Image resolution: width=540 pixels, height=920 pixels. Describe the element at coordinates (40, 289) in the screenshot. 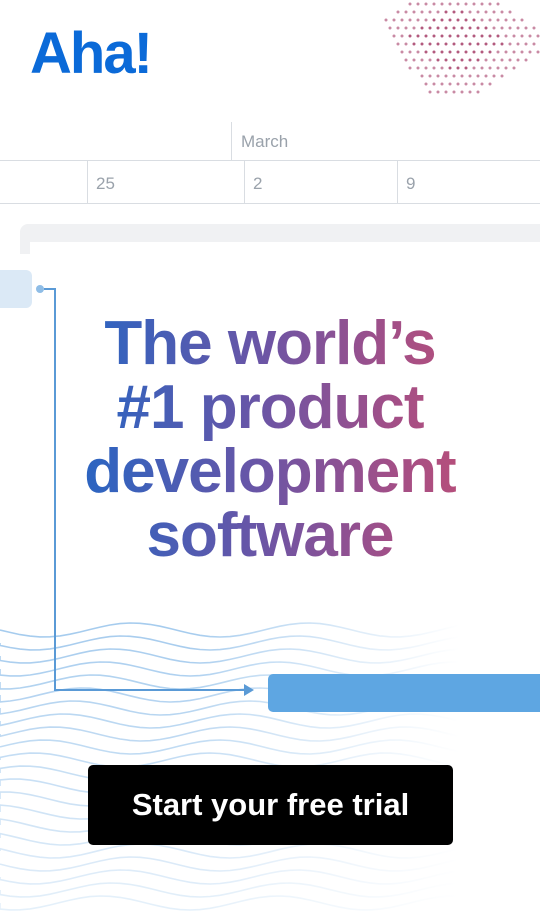

I see `connector-dot-icon` at that location.